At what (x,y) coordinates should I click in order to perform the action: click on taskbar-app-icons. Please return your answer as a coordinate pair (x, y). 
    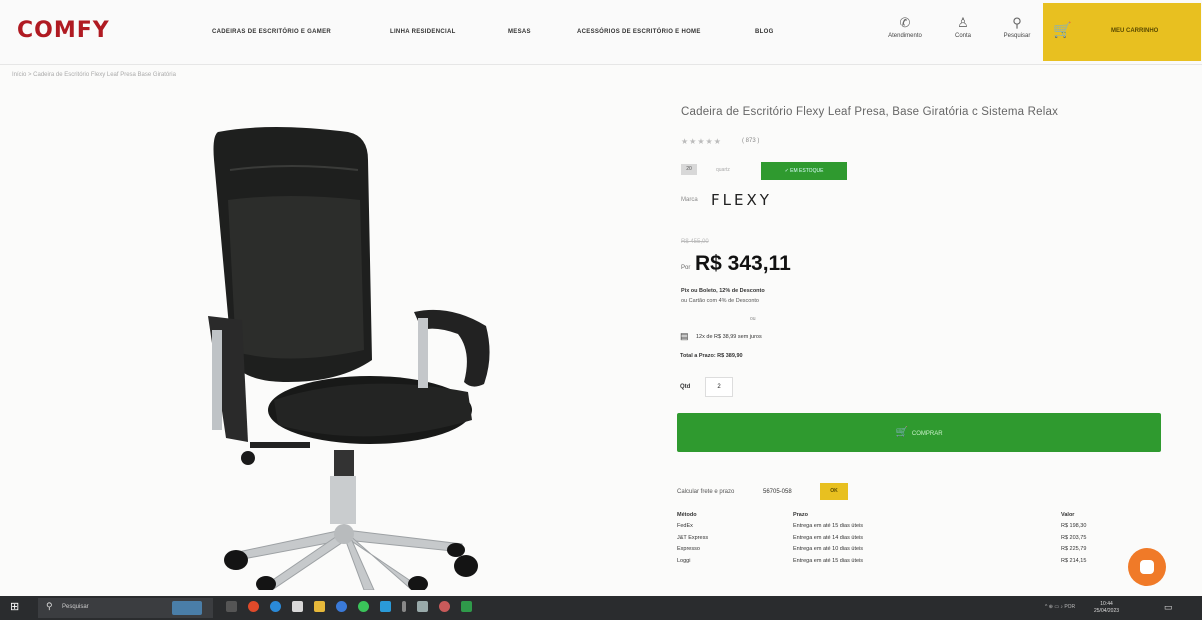
    Looking at the image, I should click on (349, 606).